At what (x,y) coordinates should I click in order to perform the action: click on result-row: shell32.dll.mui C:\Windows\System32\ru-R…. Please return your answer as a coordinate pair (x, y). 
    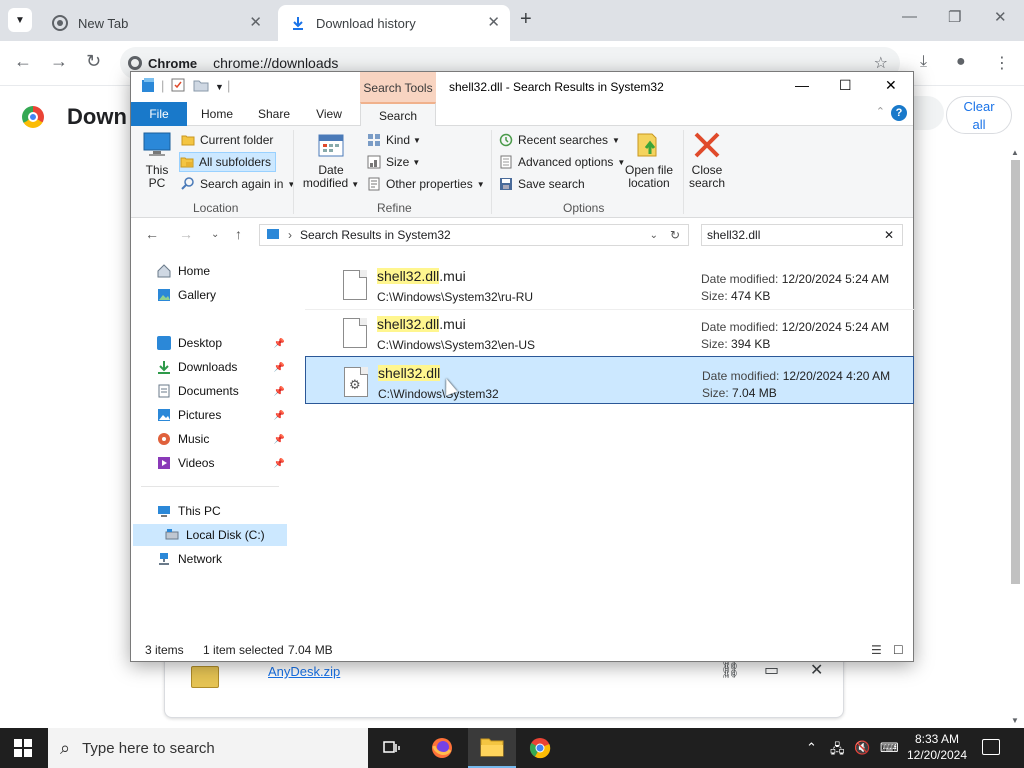
    Looking at the image, I should click on (609, 284).